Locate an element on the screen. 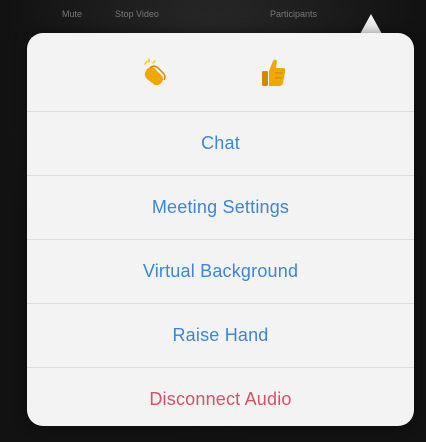  raise-hand-menu-item: Raise Hand is located at coordinates (220, 336).